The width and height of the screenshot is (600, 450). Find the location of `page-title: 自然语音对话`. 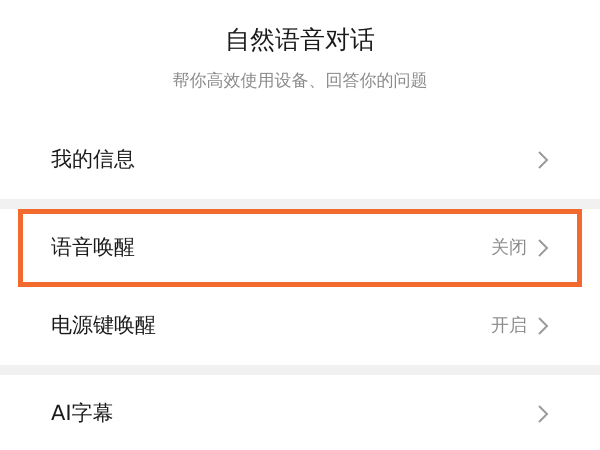

page-title: 自然语音对话 is located at coordinates (300, 40).